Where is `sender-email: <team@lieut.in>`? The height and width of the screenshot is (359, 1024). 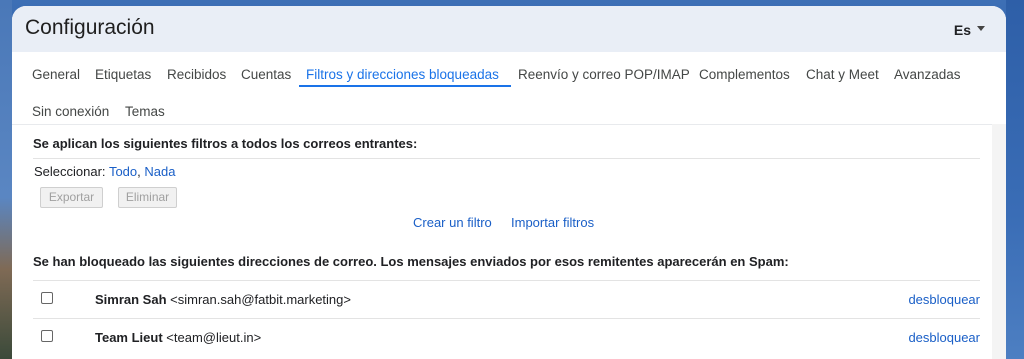
sender-email: <team@lieut.in> is located at coordinates (214, 337).